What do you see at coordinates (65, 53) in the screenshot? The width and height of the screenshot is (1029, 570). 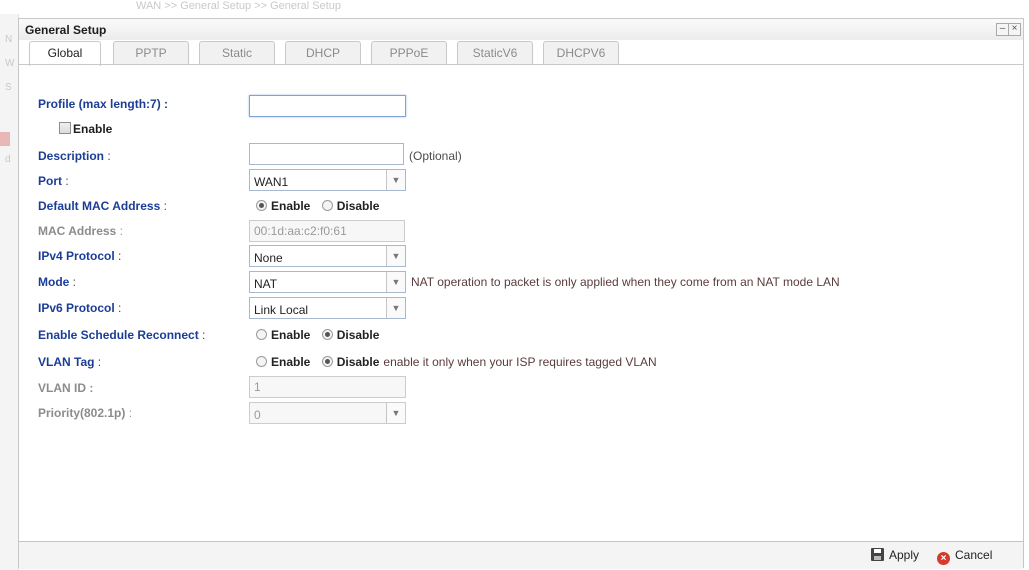 I see `tab-global: Global` at bounding box center [65, 53].